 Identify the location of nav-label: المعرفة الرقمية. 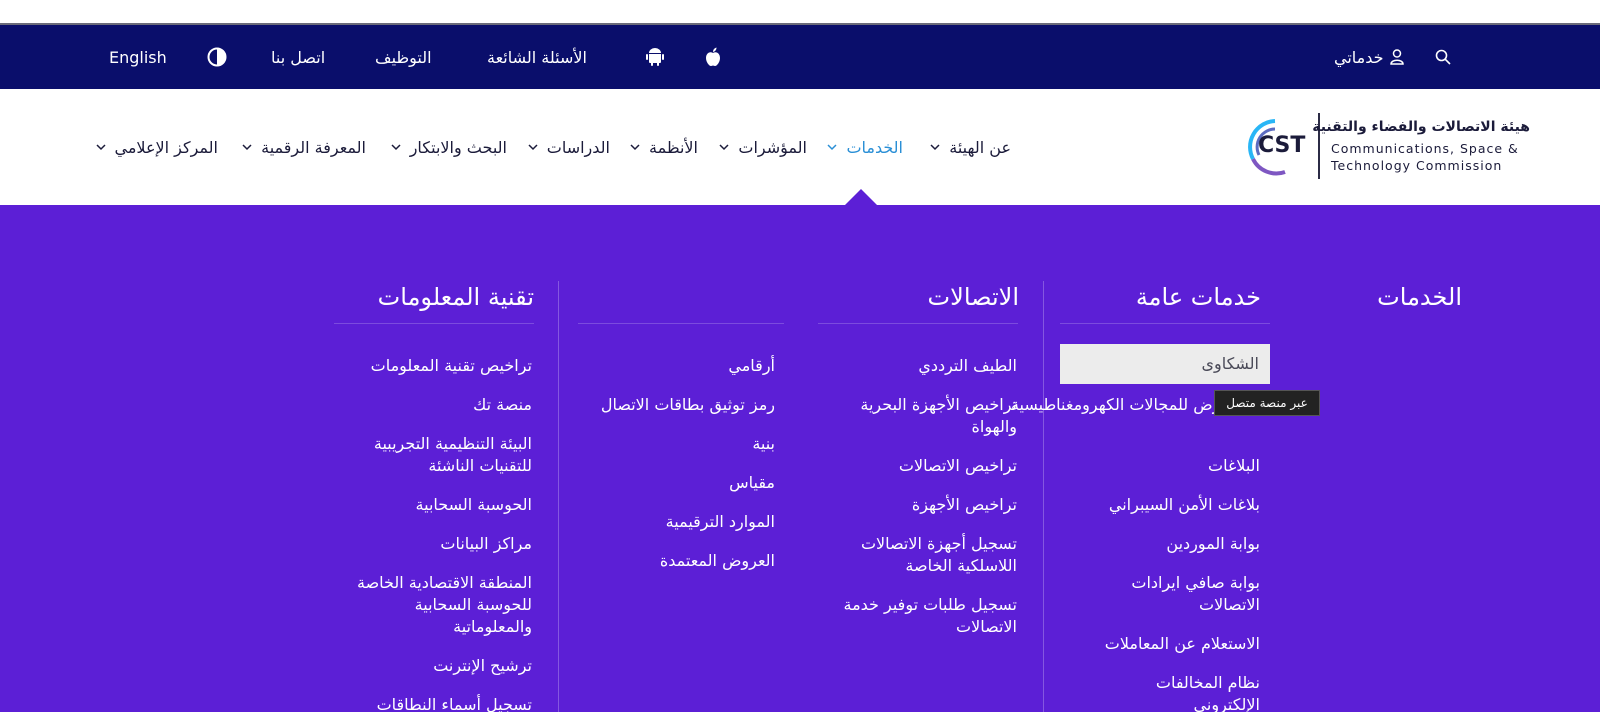
(313, 147).